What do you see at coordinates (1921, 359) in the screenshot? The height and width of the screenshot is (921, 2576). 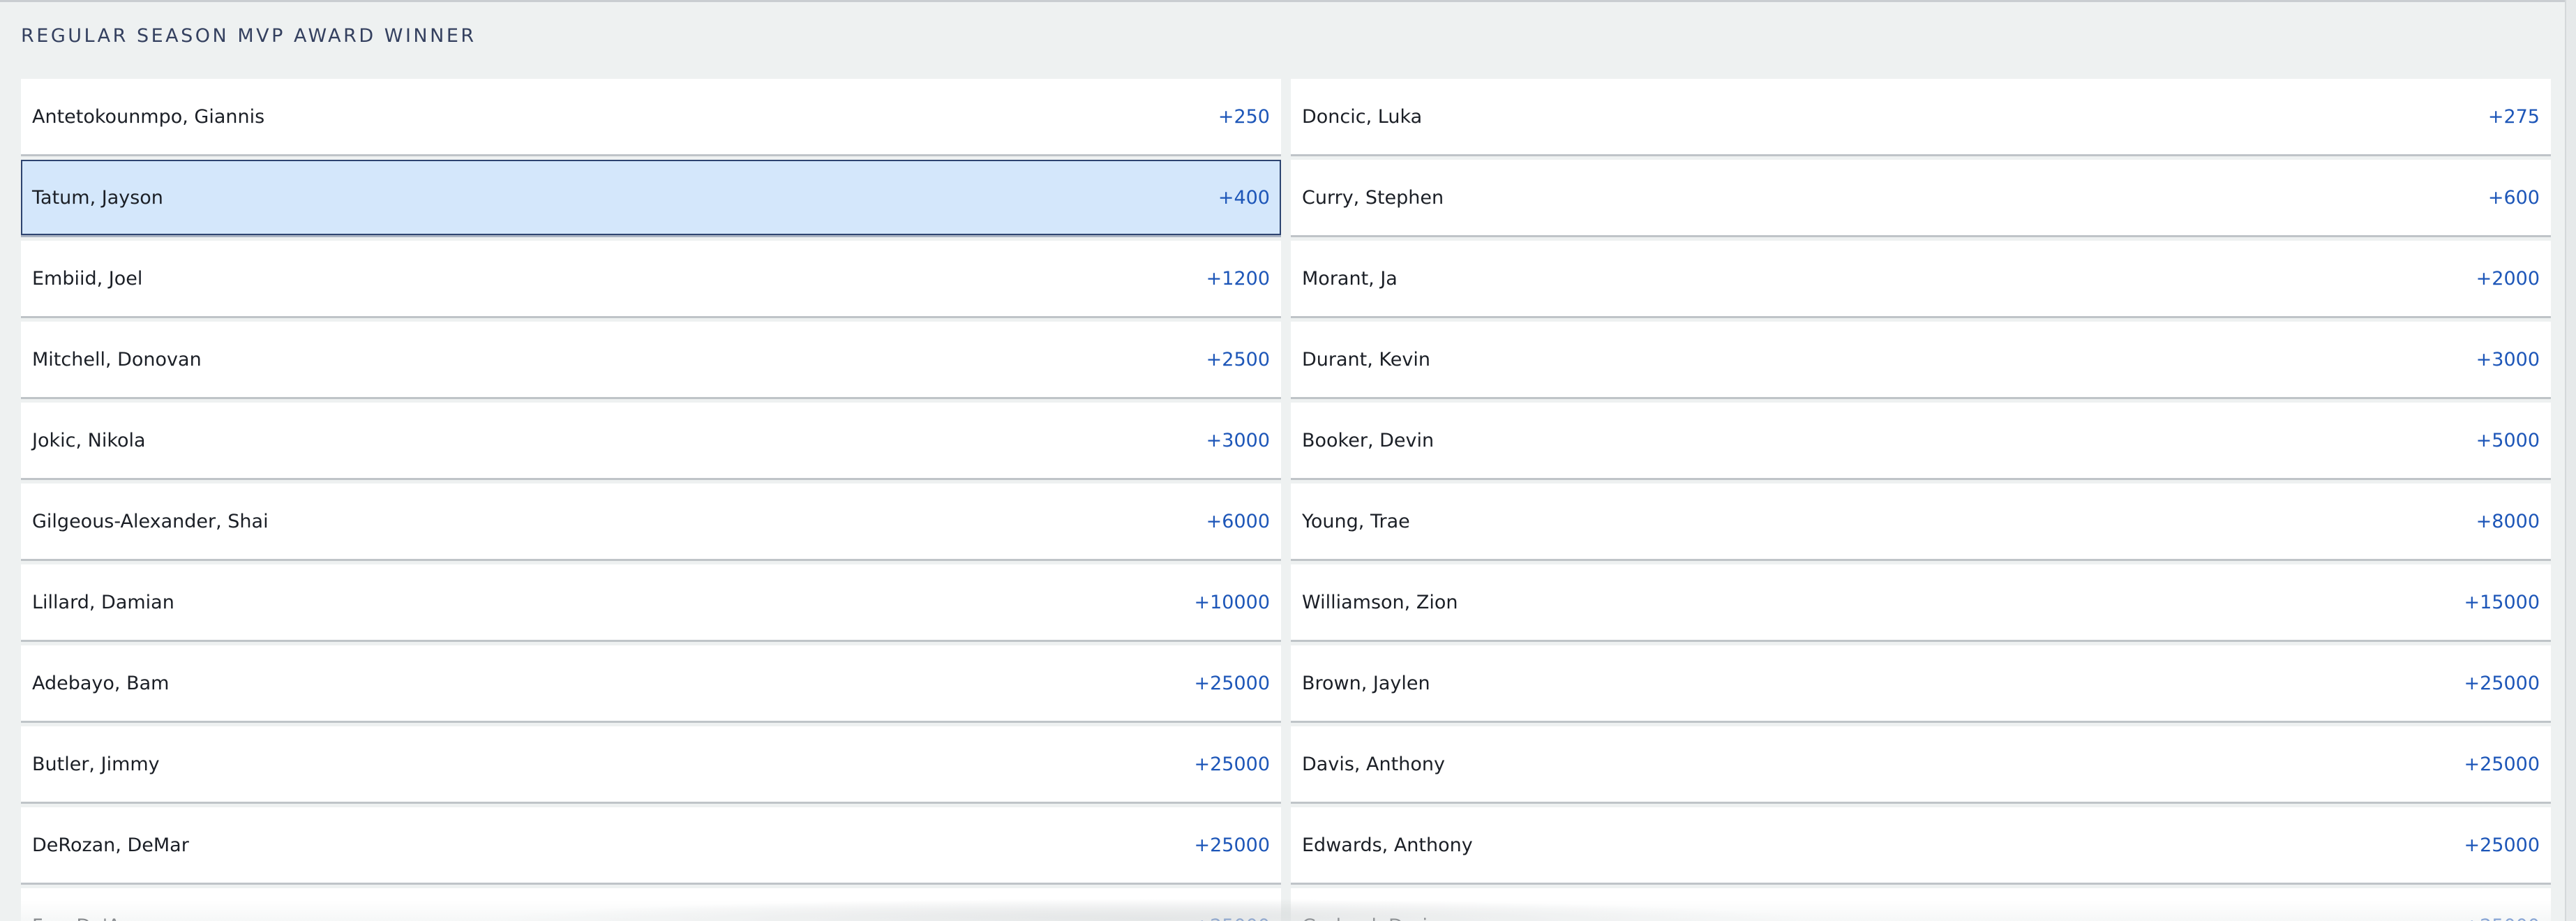 I see `outcome-button: Durant, Kevin +3000` at bounding box center [1921, 359].